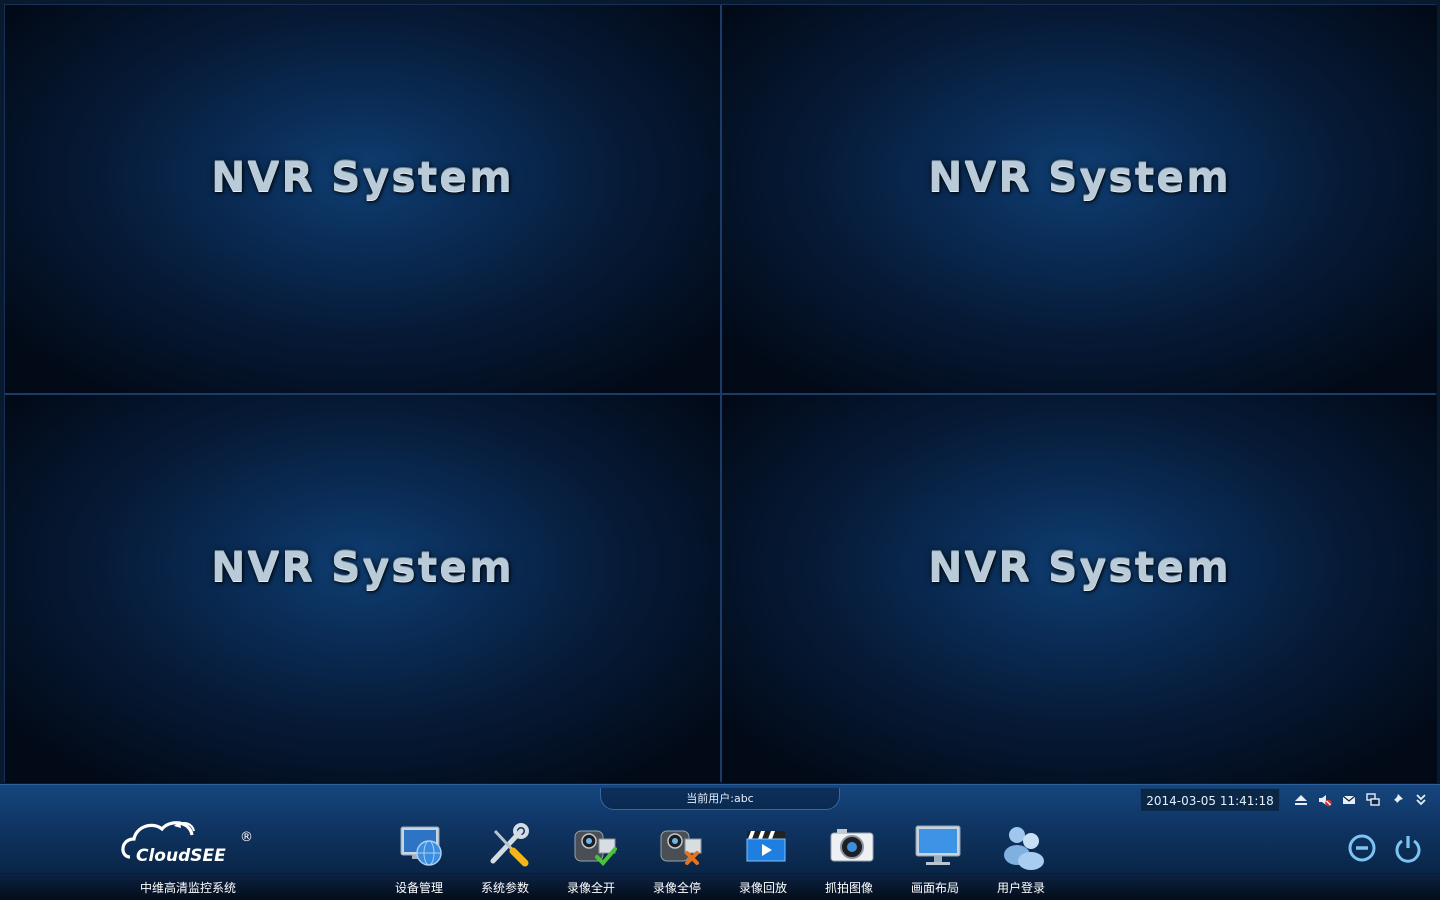  What do you see at coordinates (181, 856) in the screenshot?
I see `logo-text: CloudSEE` at bounding box center [181, 856].